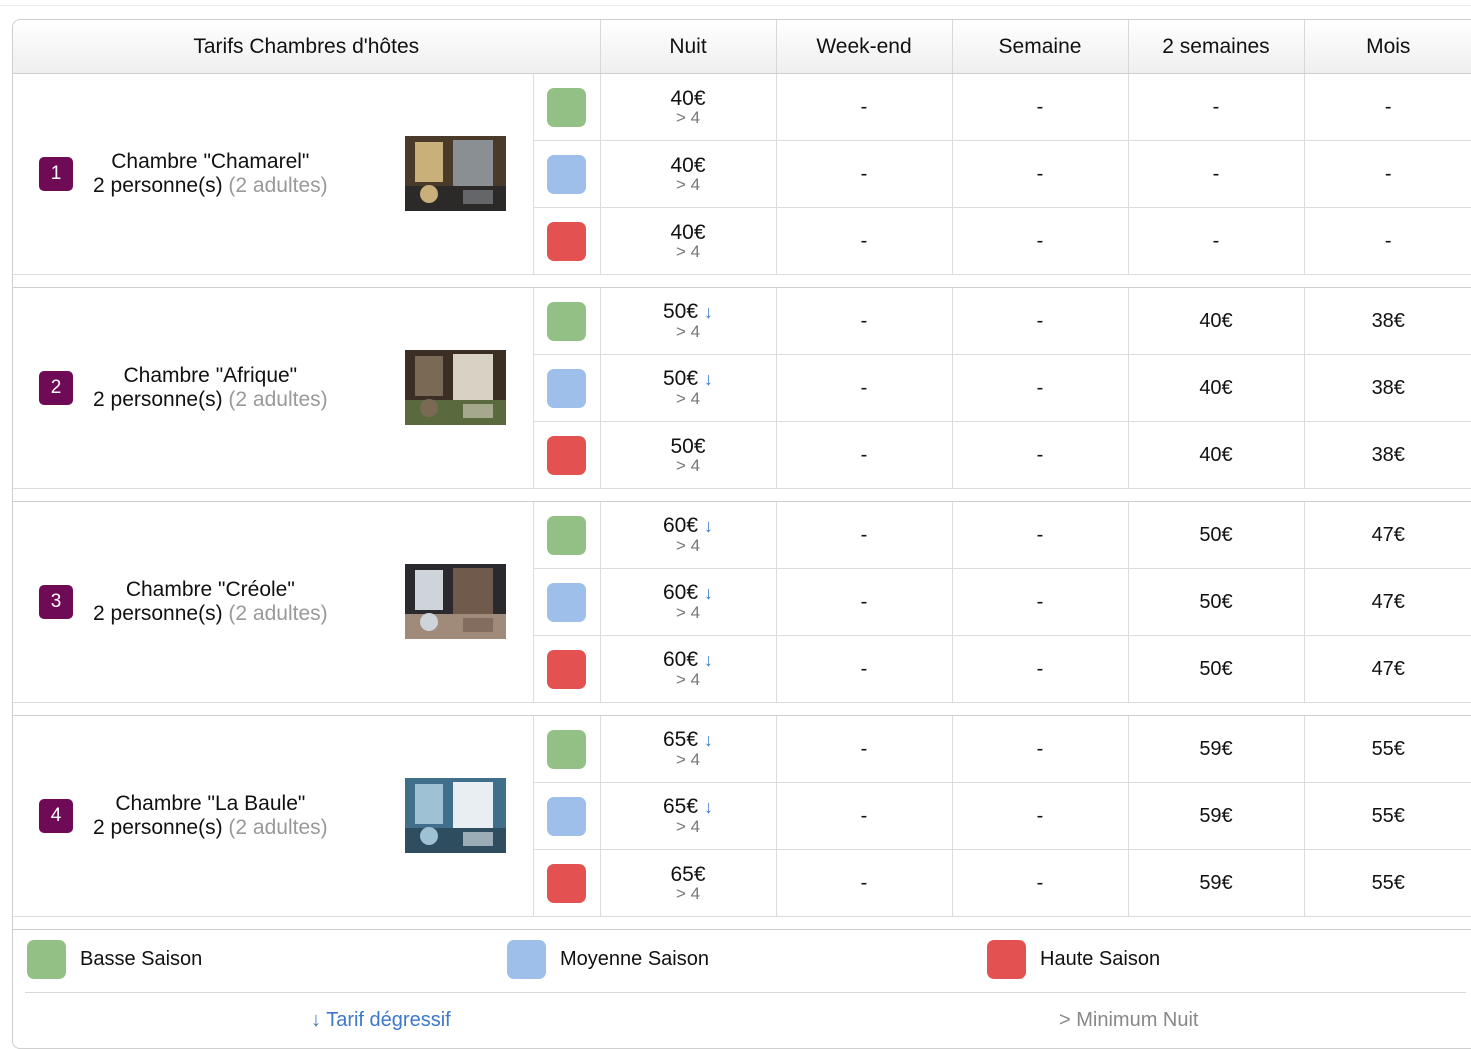 The image size is (1471, 1049). Describe the element at coordinates (1216, 749) in the screenshot. I see `price-2-semaines: 59€` at that location.